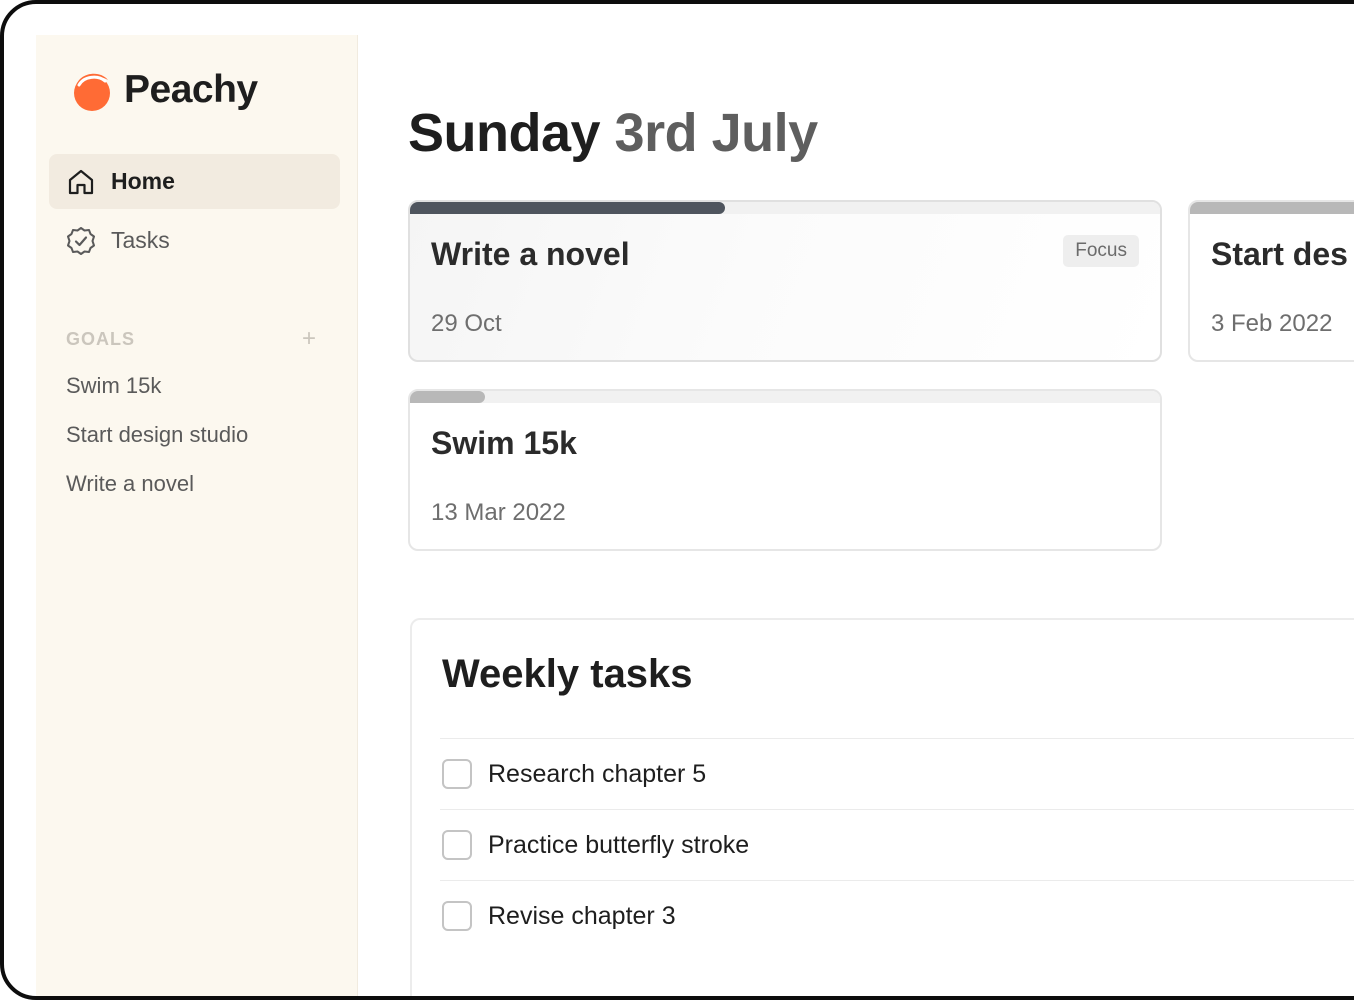 This screenshot has height=1000, width=1354. I want to click on goal-card: Start des 3 Feb 2022, so click(1271, 281).